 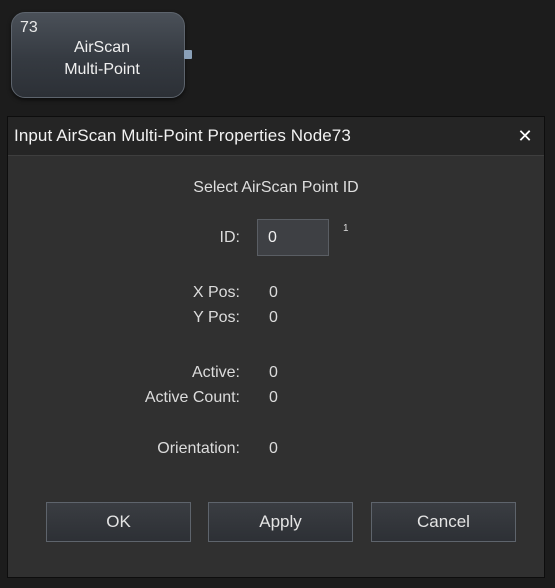 I want to click on x-pos-label: X Pos:, so click(x=216, y=292).